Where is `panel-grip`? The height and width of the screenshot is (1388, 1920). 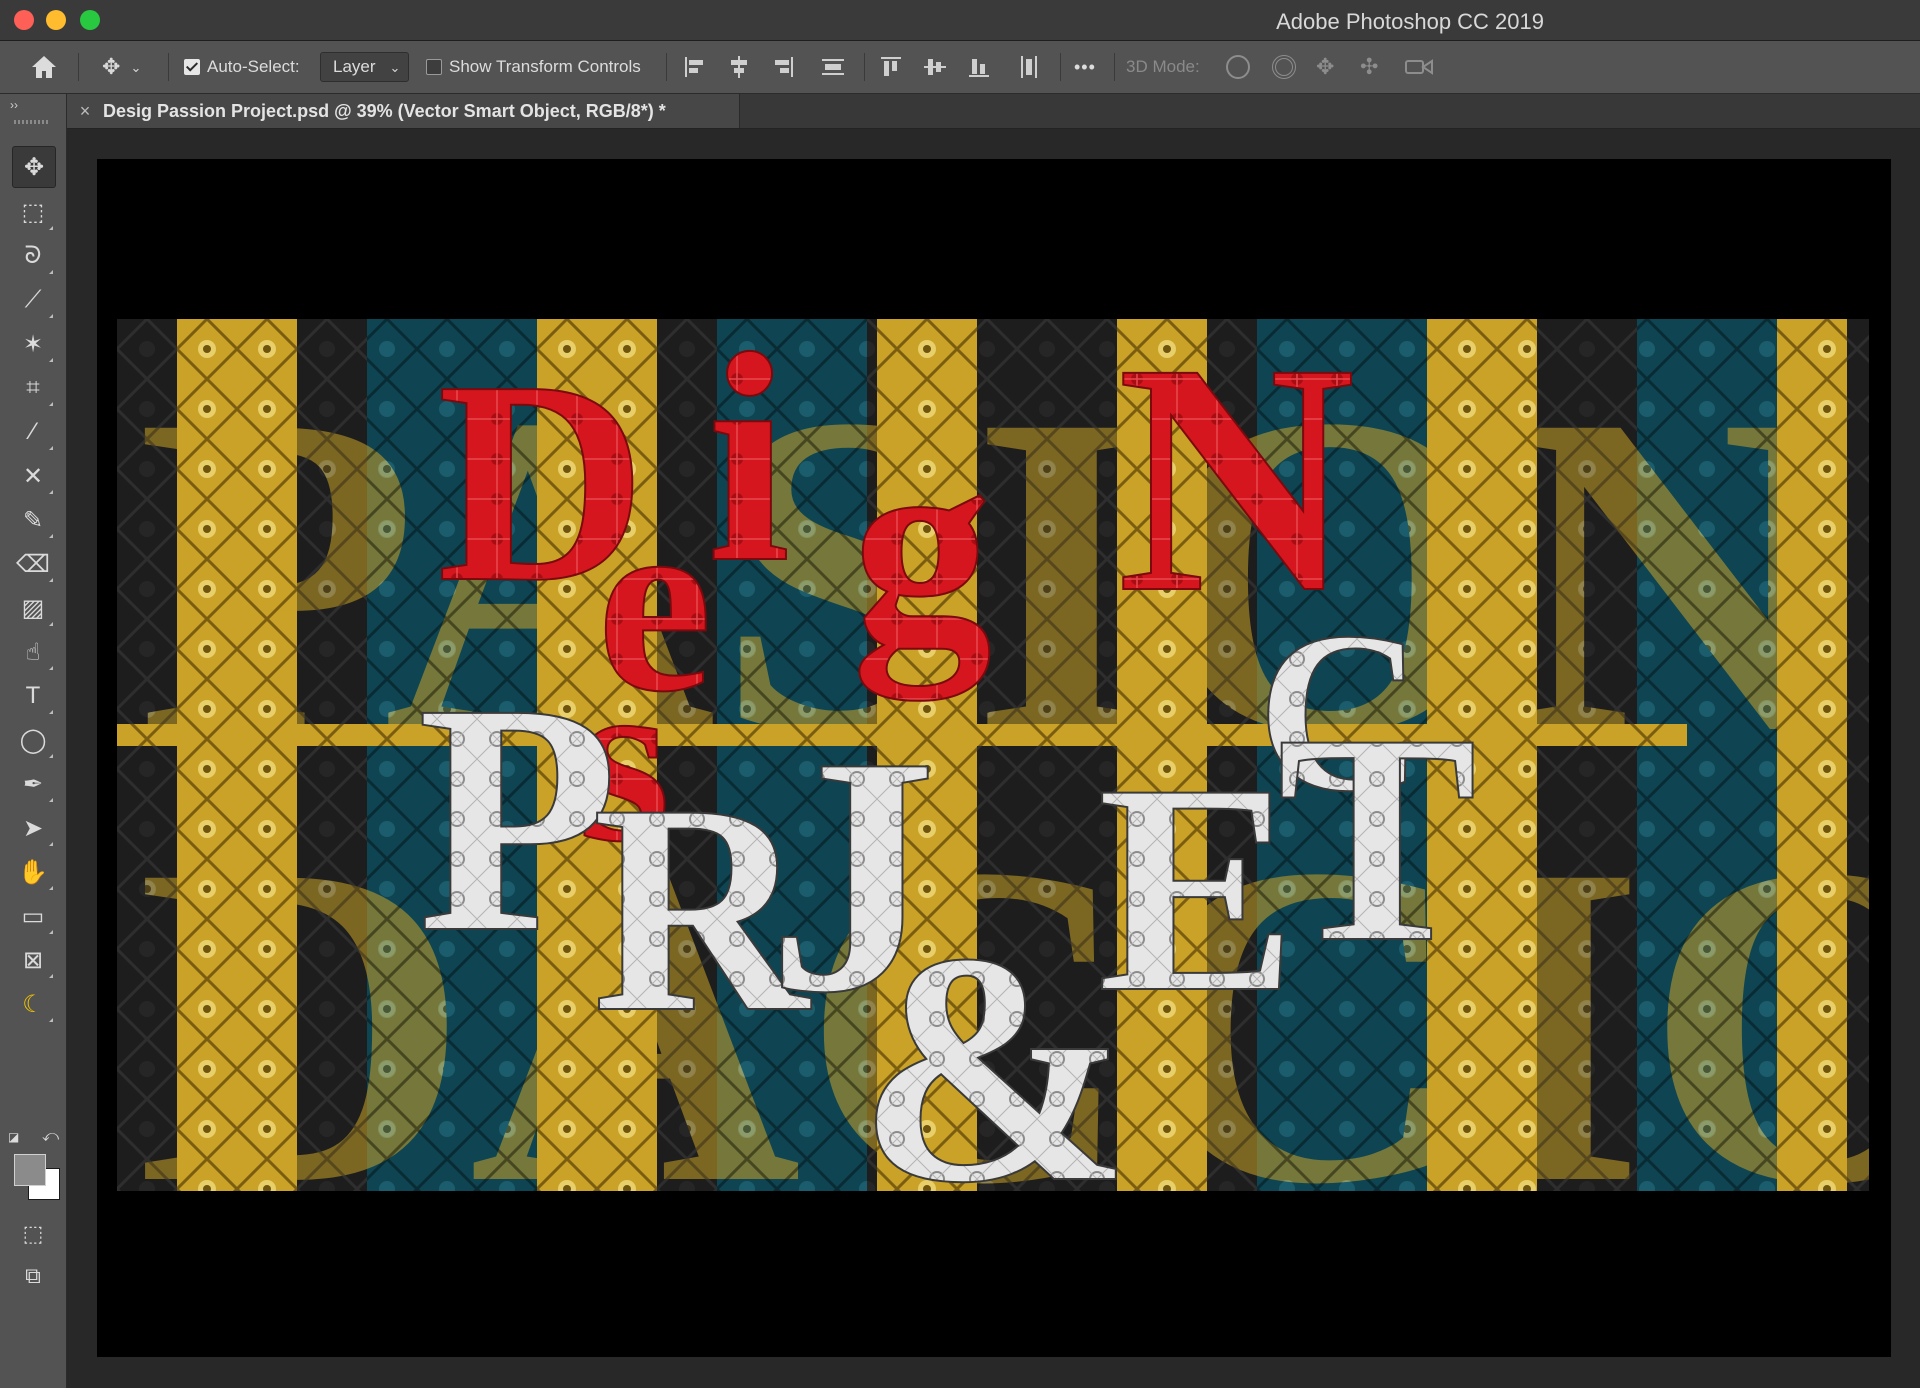 panel-grip is located at coordinates (32, 122).